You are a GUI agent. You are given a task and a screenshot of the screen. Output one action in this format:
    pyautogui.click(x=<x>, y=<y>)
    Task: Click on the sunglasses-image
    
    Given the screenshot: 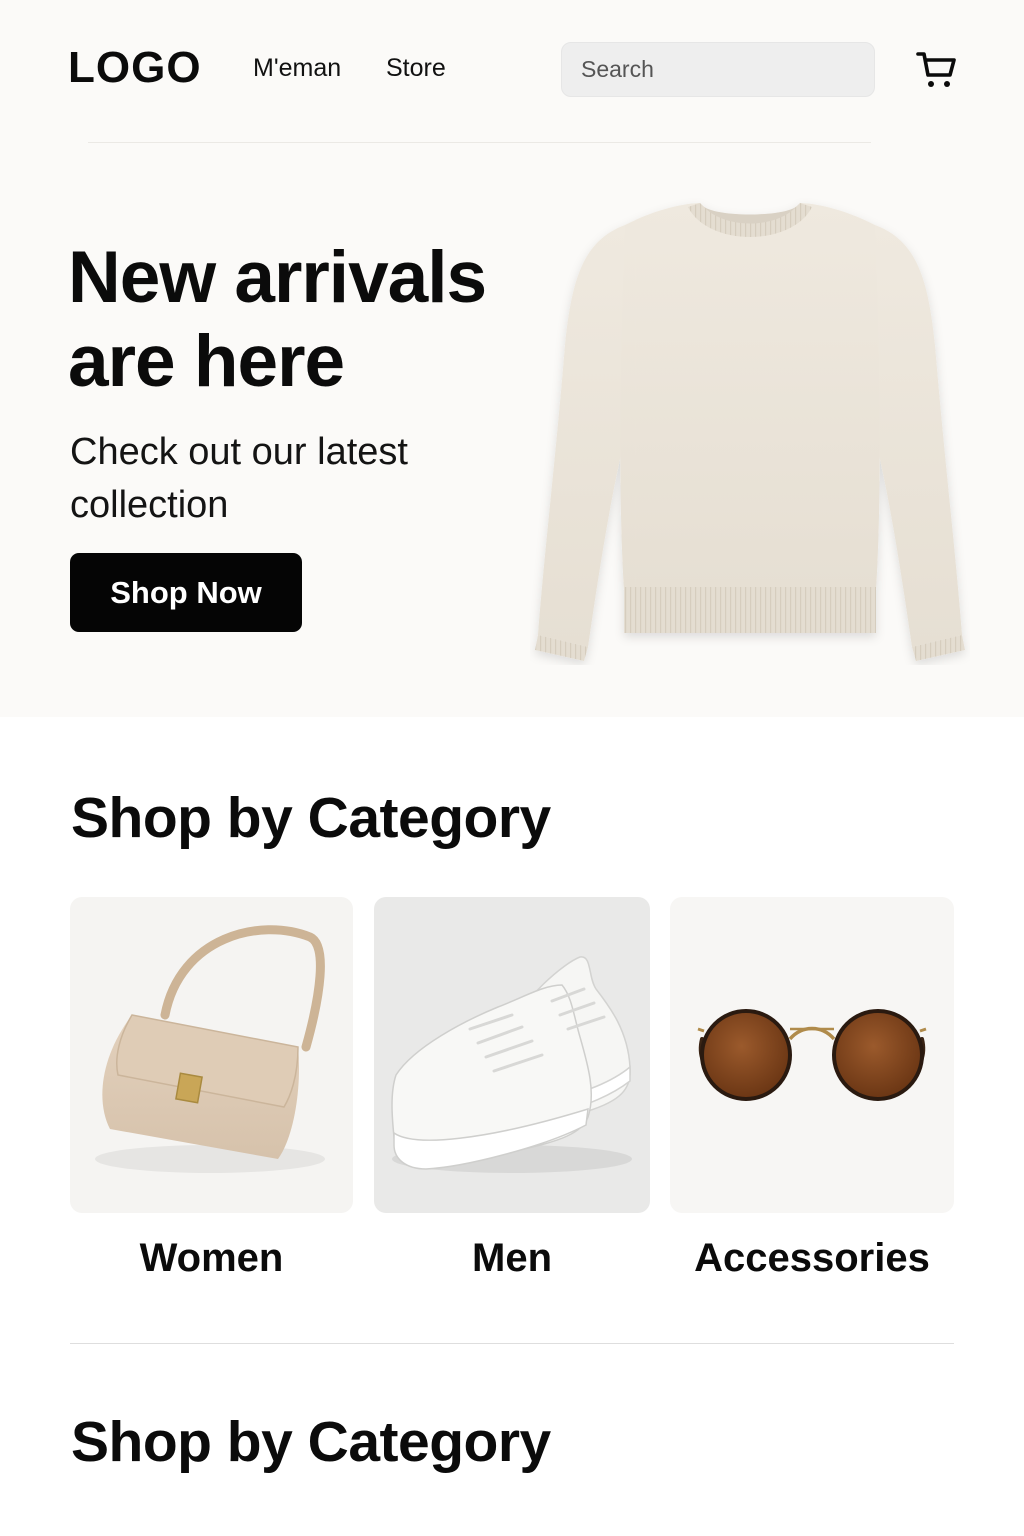 What is the action you would take?
    pyautogui.click(x=812, y=1055)
    